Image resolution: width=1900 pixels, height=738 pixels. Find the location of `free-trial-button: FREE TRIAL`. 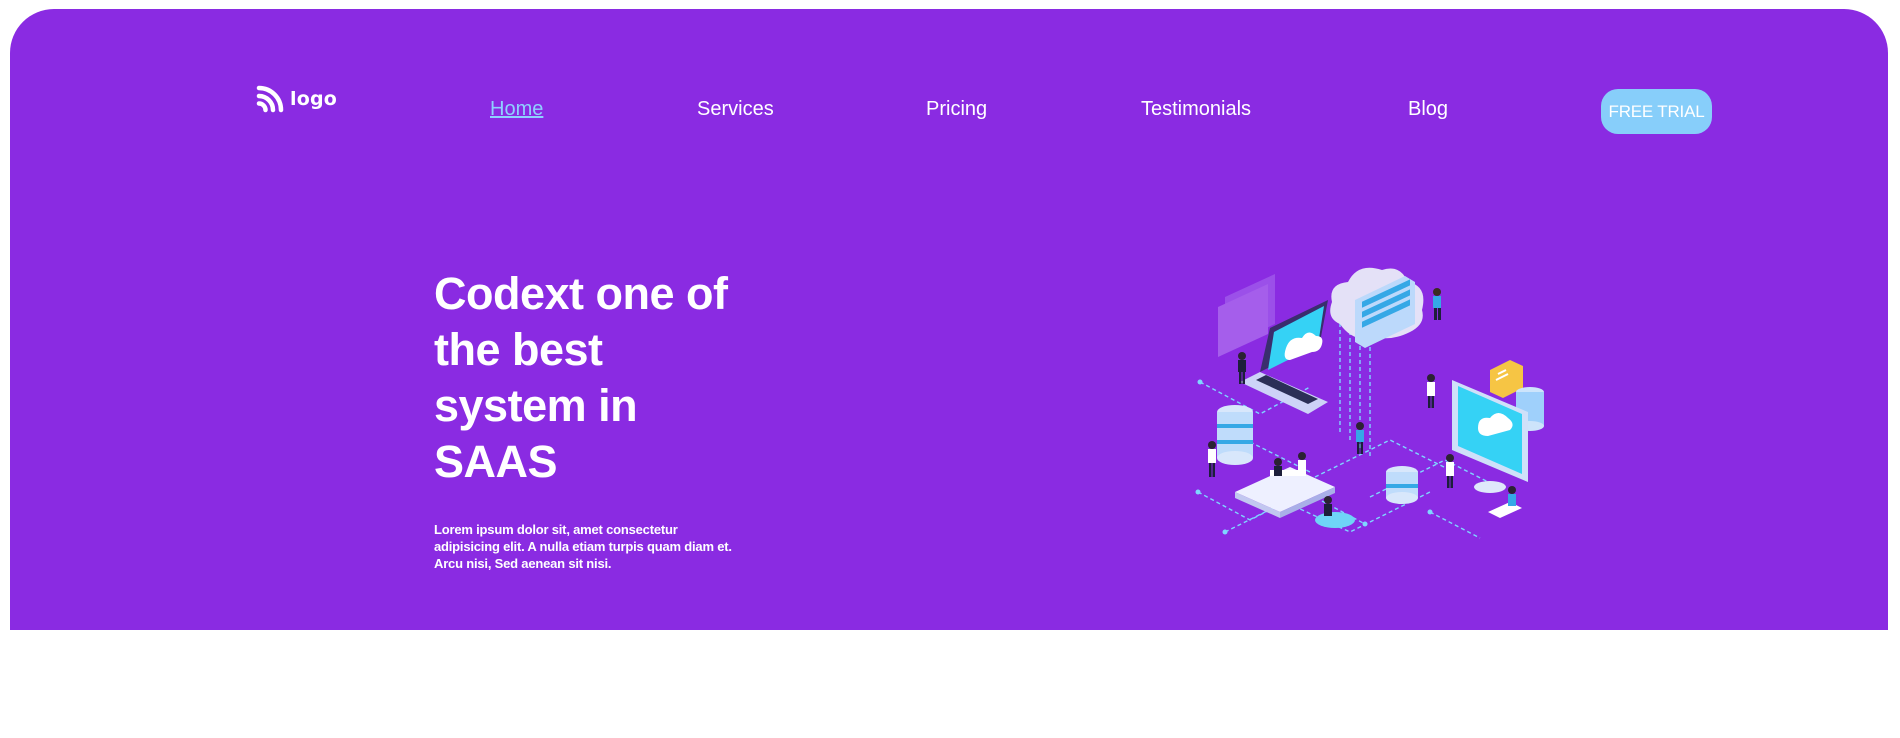

free-trial-button: FREE TRIAL is located at coordinates (1656, 111).